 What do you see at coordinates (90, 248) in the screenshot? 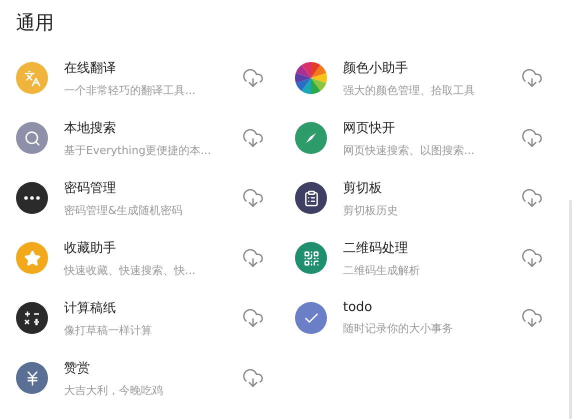
I see `plugin-name: 收藏助手` at bounding box center [90, 248].